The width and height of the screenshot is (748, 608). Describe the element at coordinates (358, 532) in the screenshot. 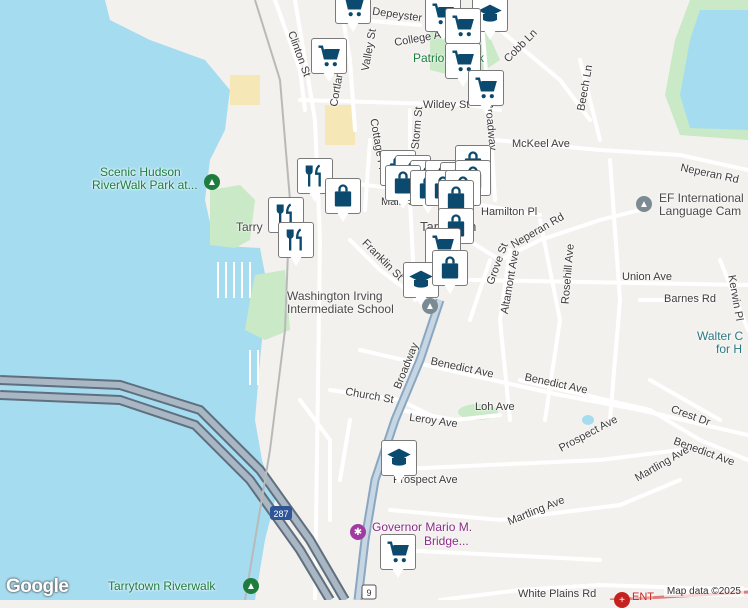

I see `landmark-icon: ✱` at that location.